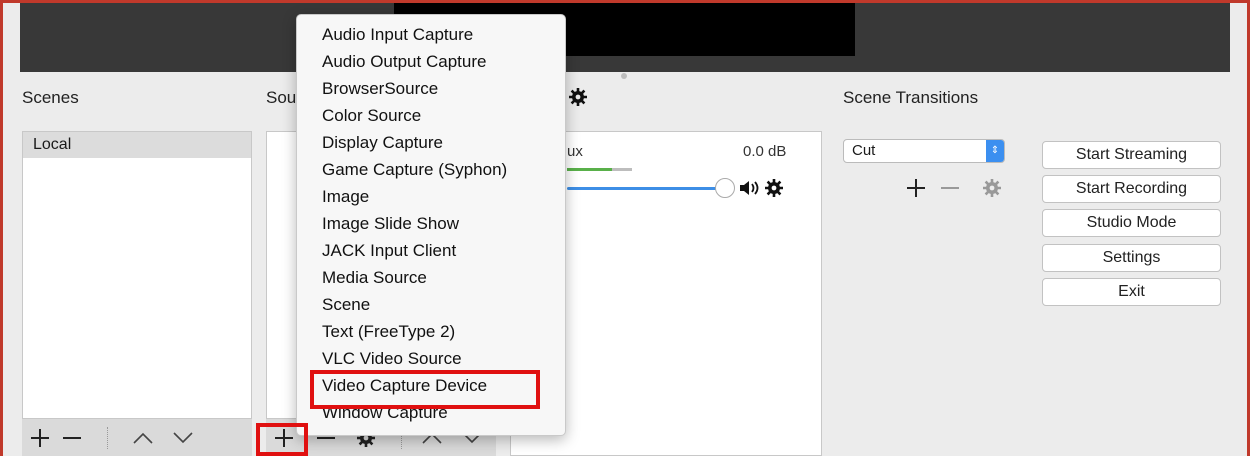 The image size is (1250, 456). I want to click on menu-item-display-capture: Display Capture, so click(382, 143).